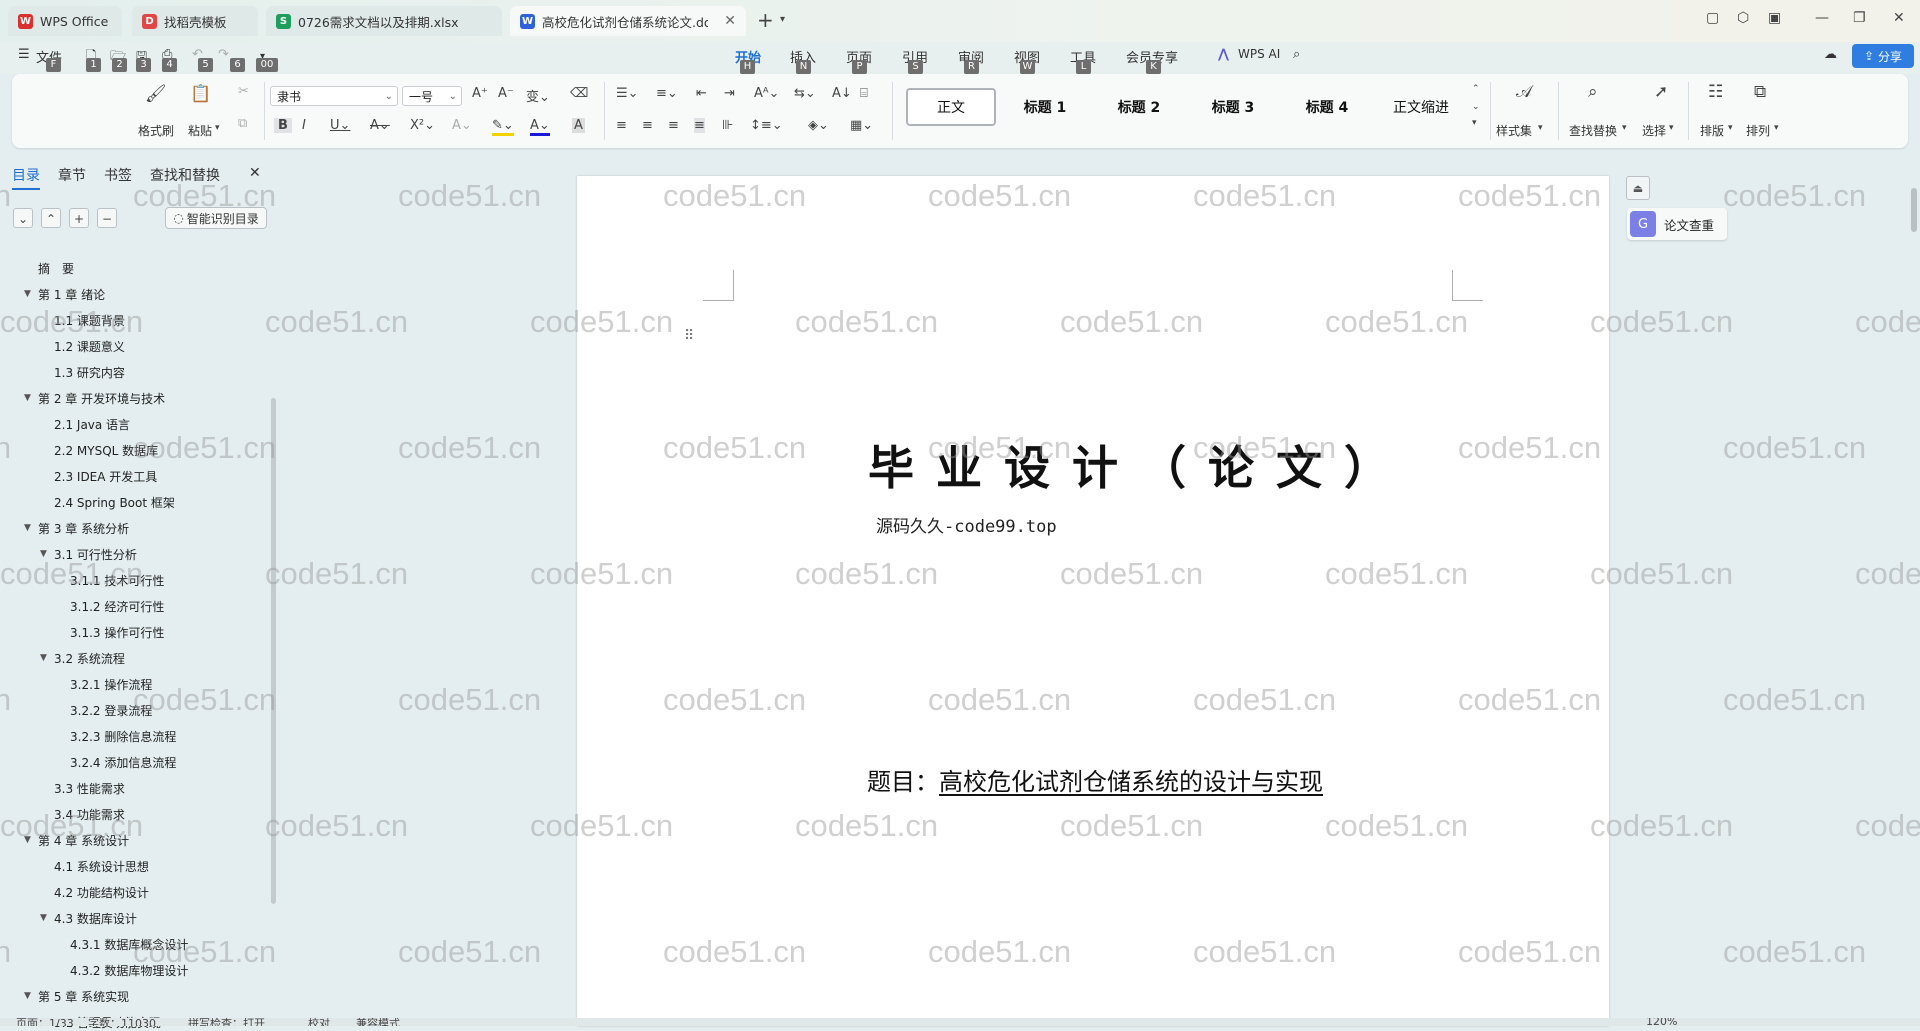  Describe the element at coordinates (1760, 92) in the screenshot. I see `arrange-icon: ⧉` at that location.